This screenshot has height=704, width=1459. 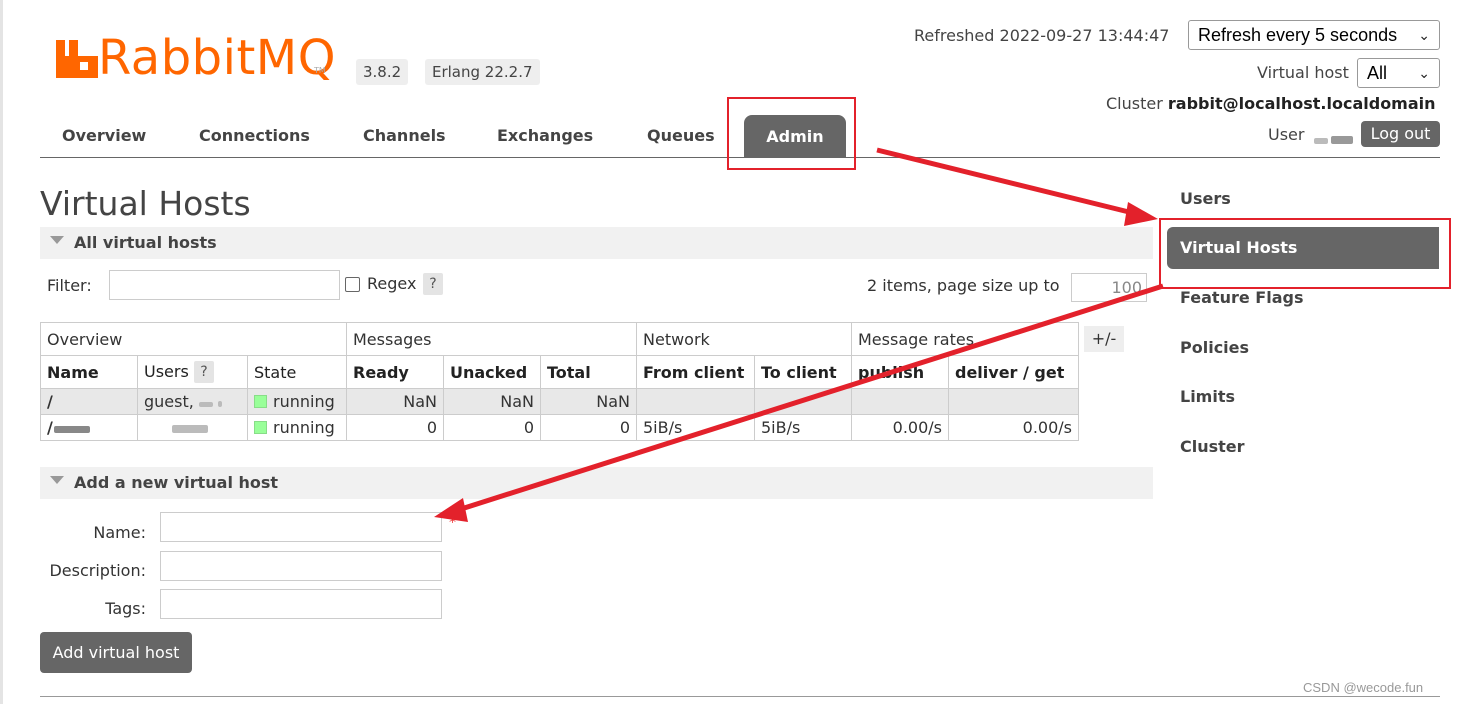 What do you see at coordinates (217, 58) in the screenshot?
I see `app-logo-text: RabbitMQ` at bounding box center [217, 58].